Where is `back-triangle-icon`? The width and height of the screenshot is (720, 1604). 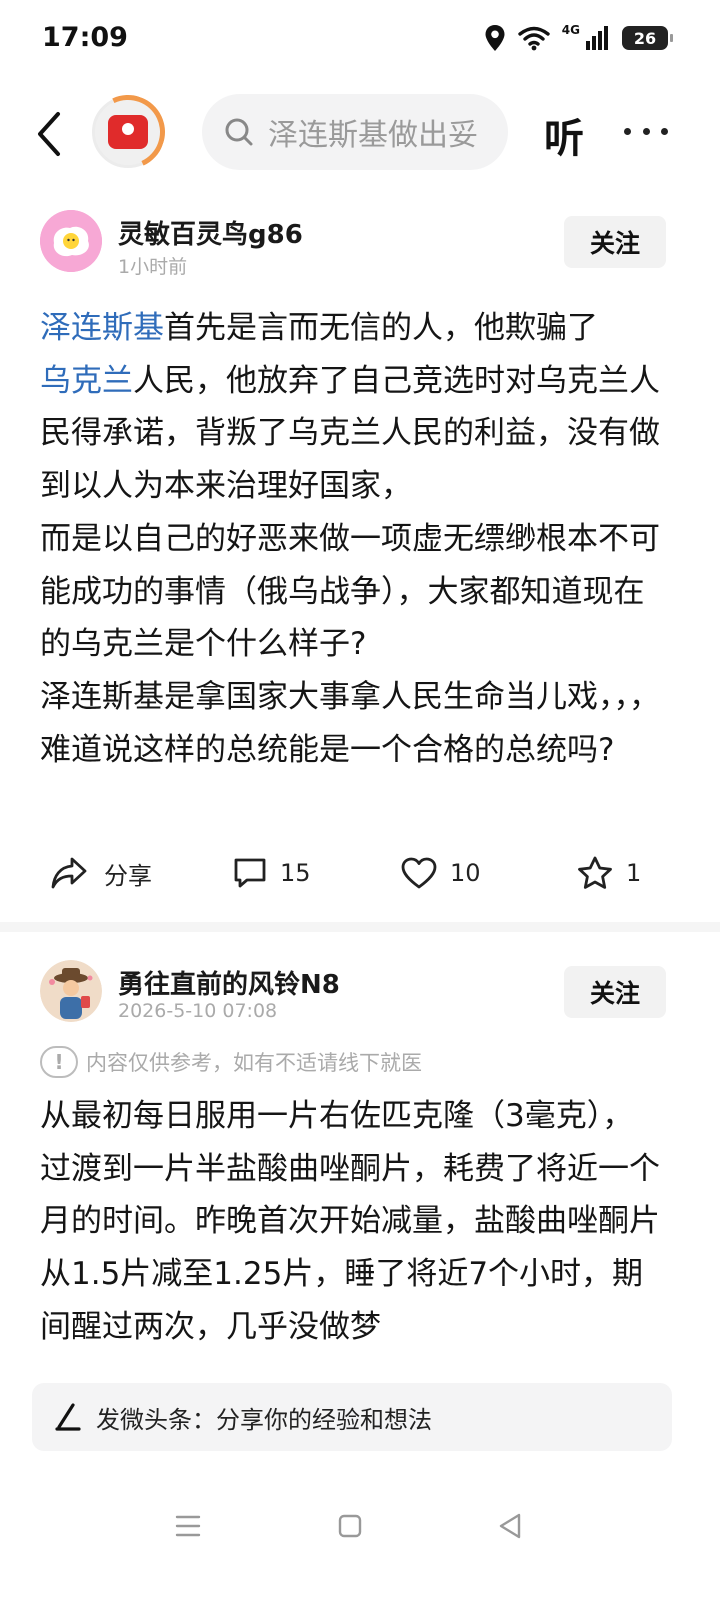
back-triangle-icon is located at coordinates (510, 1526).